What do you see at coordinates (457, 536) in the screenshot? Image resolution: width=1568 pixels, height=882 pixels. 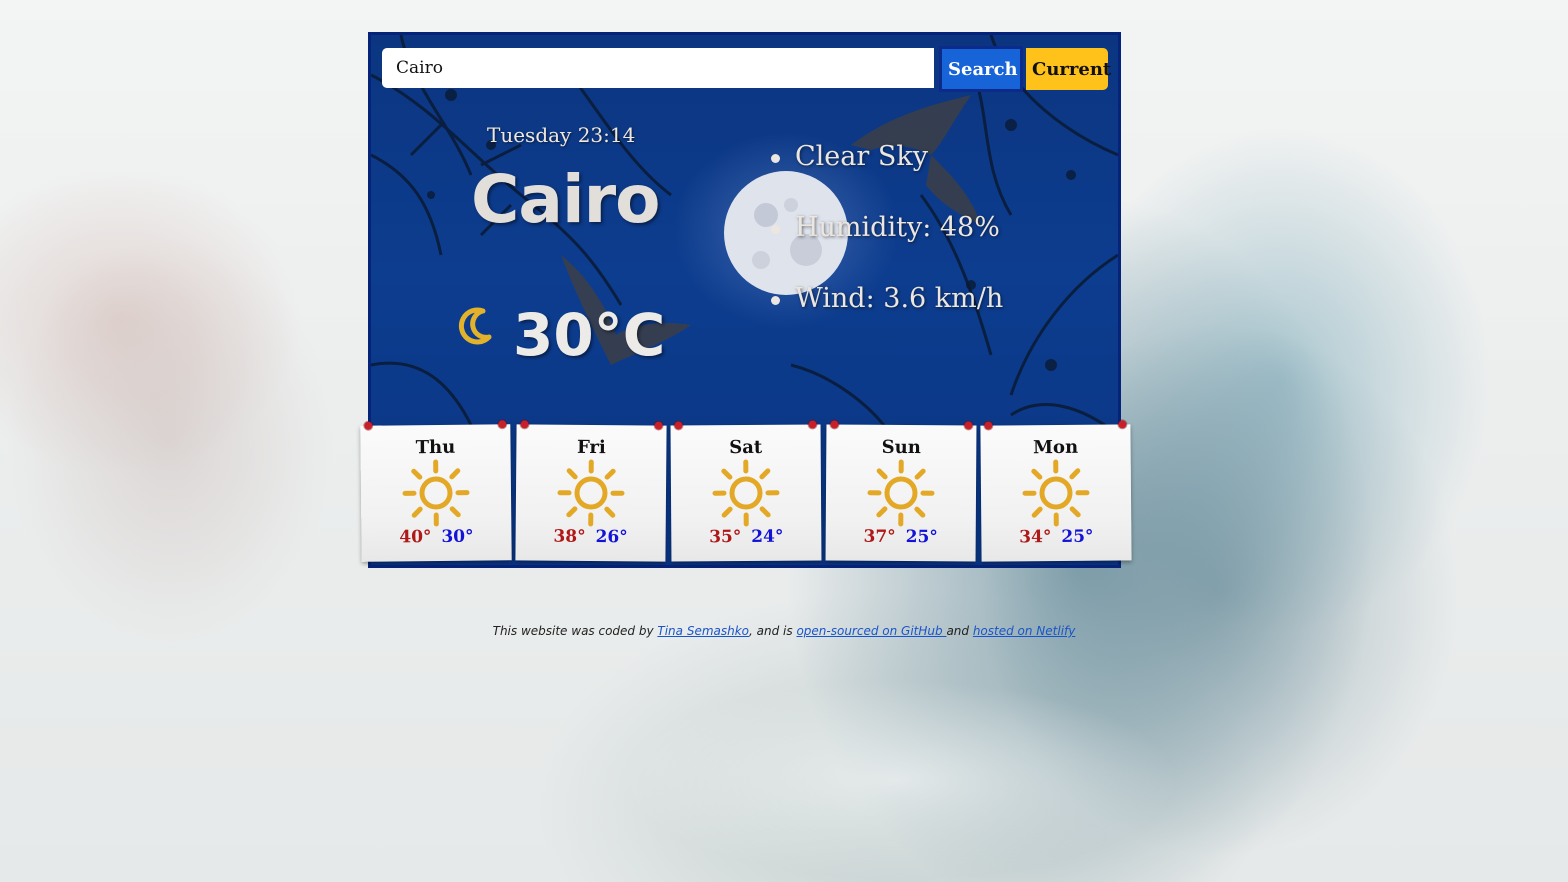 I see `forecast-min-temp: 30°` at bounding box center [457, 536].